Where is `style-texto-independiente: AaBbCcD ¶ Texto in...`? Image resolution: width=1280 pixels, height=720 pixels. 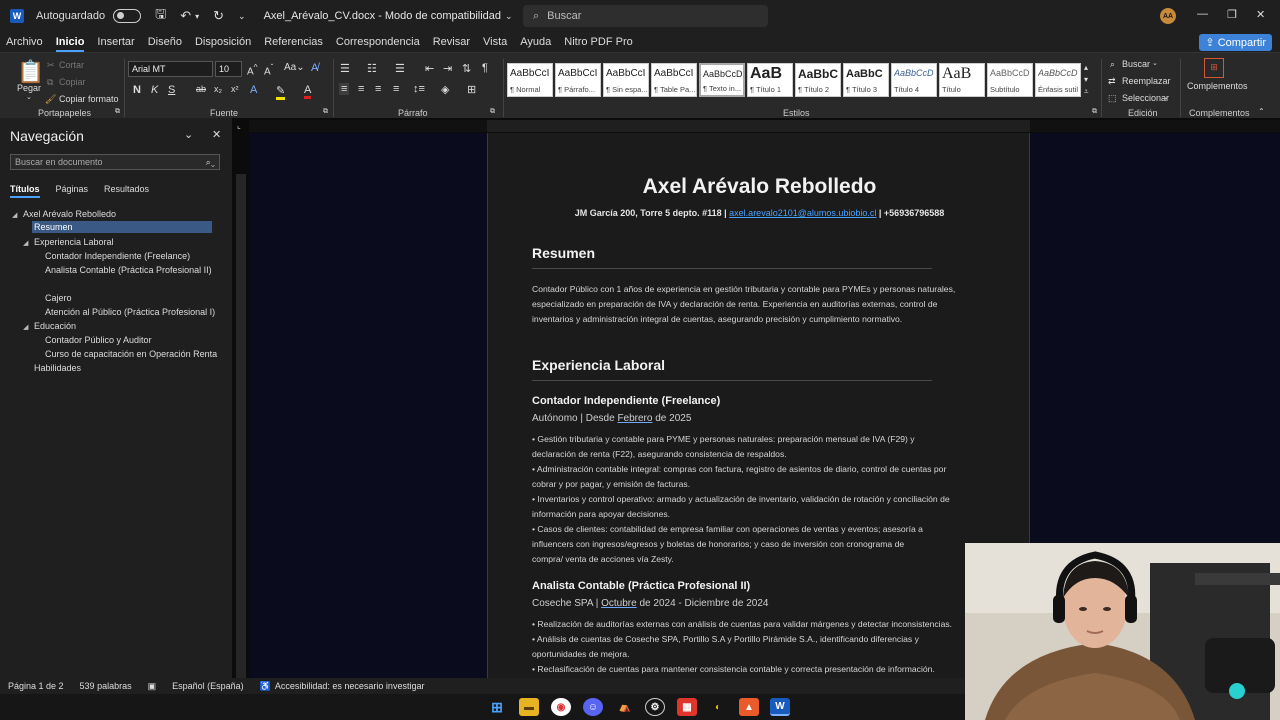
style-texto-independiente: AaBbCcD ¶ Texto in... is located at coordinates (722, 80).